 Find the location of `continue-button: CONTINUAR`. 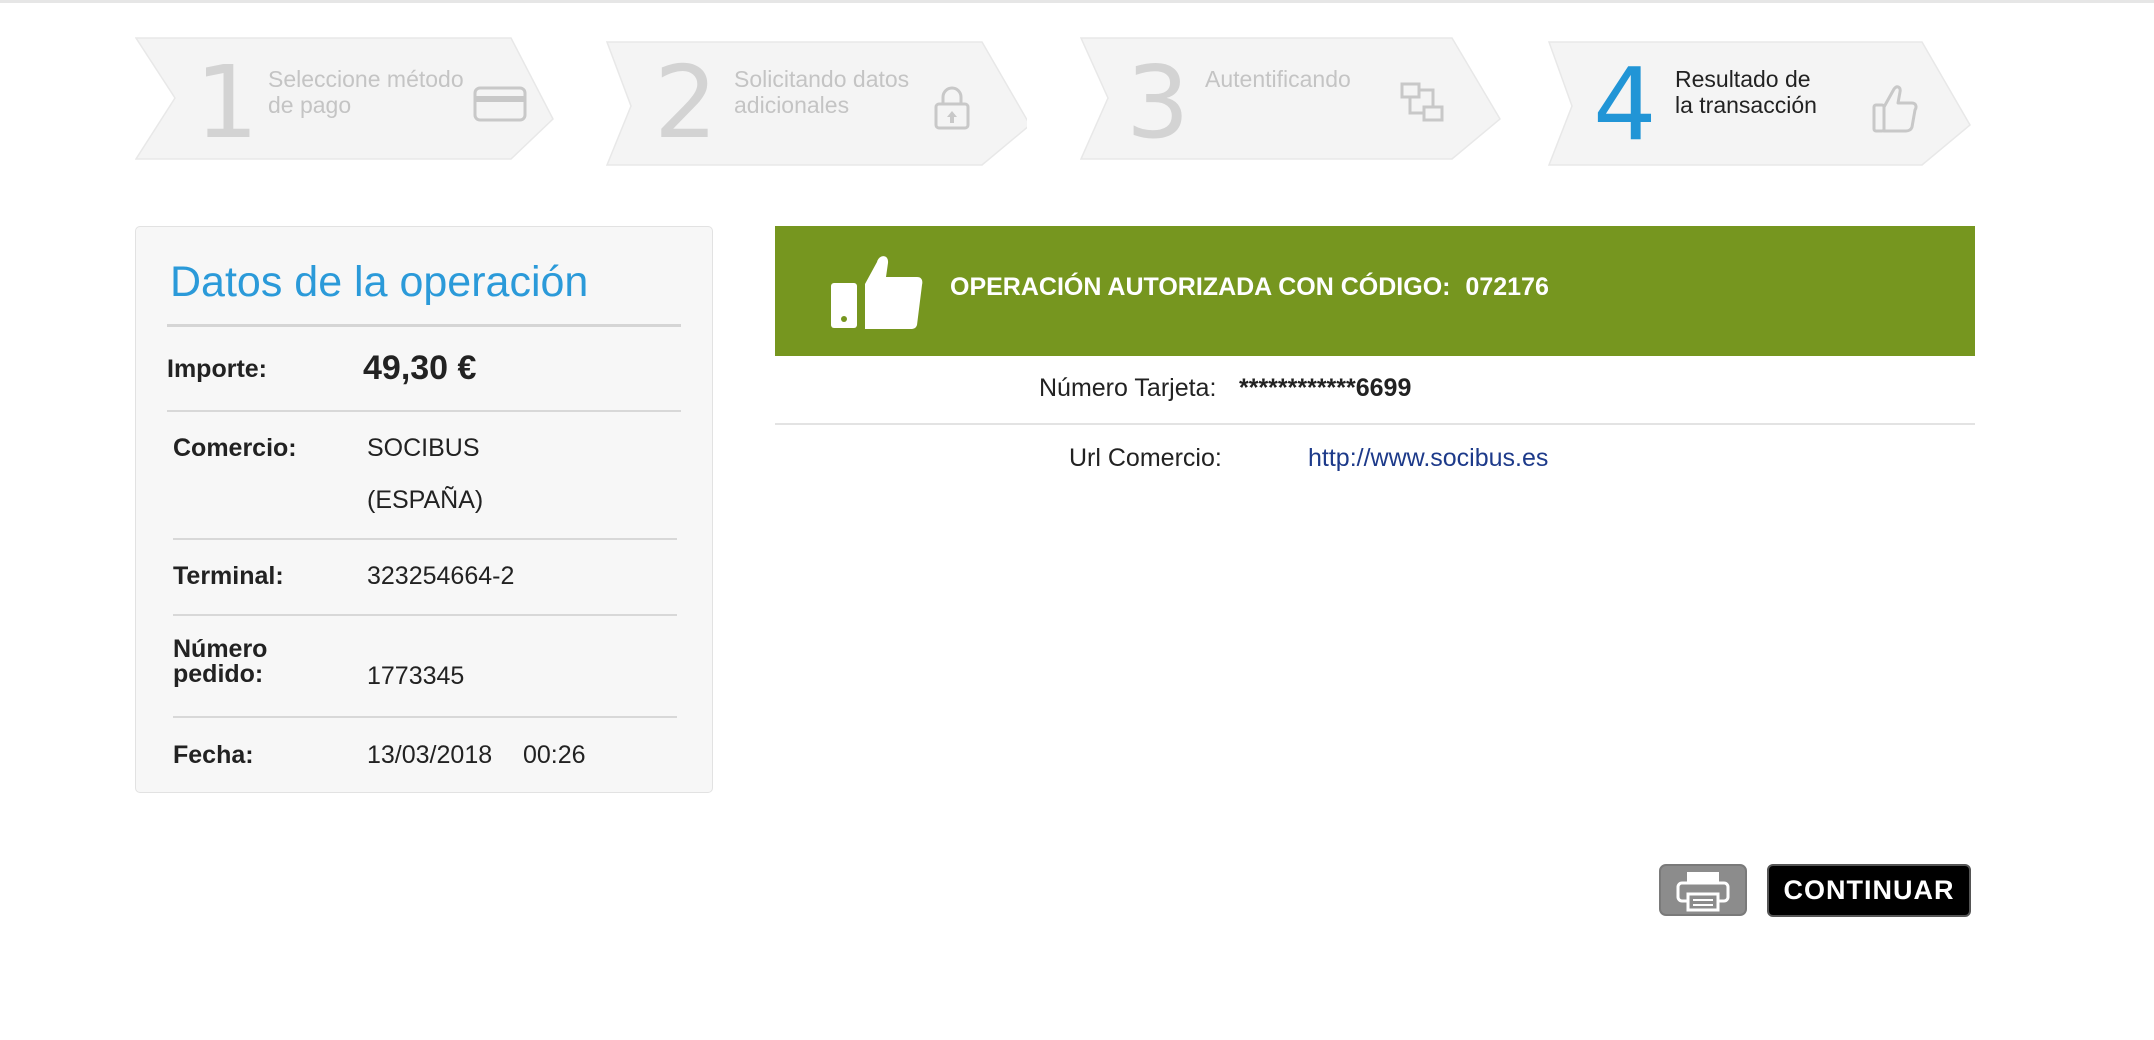

continue-button: CONTINUAR is located at coordinates (1869, 890).